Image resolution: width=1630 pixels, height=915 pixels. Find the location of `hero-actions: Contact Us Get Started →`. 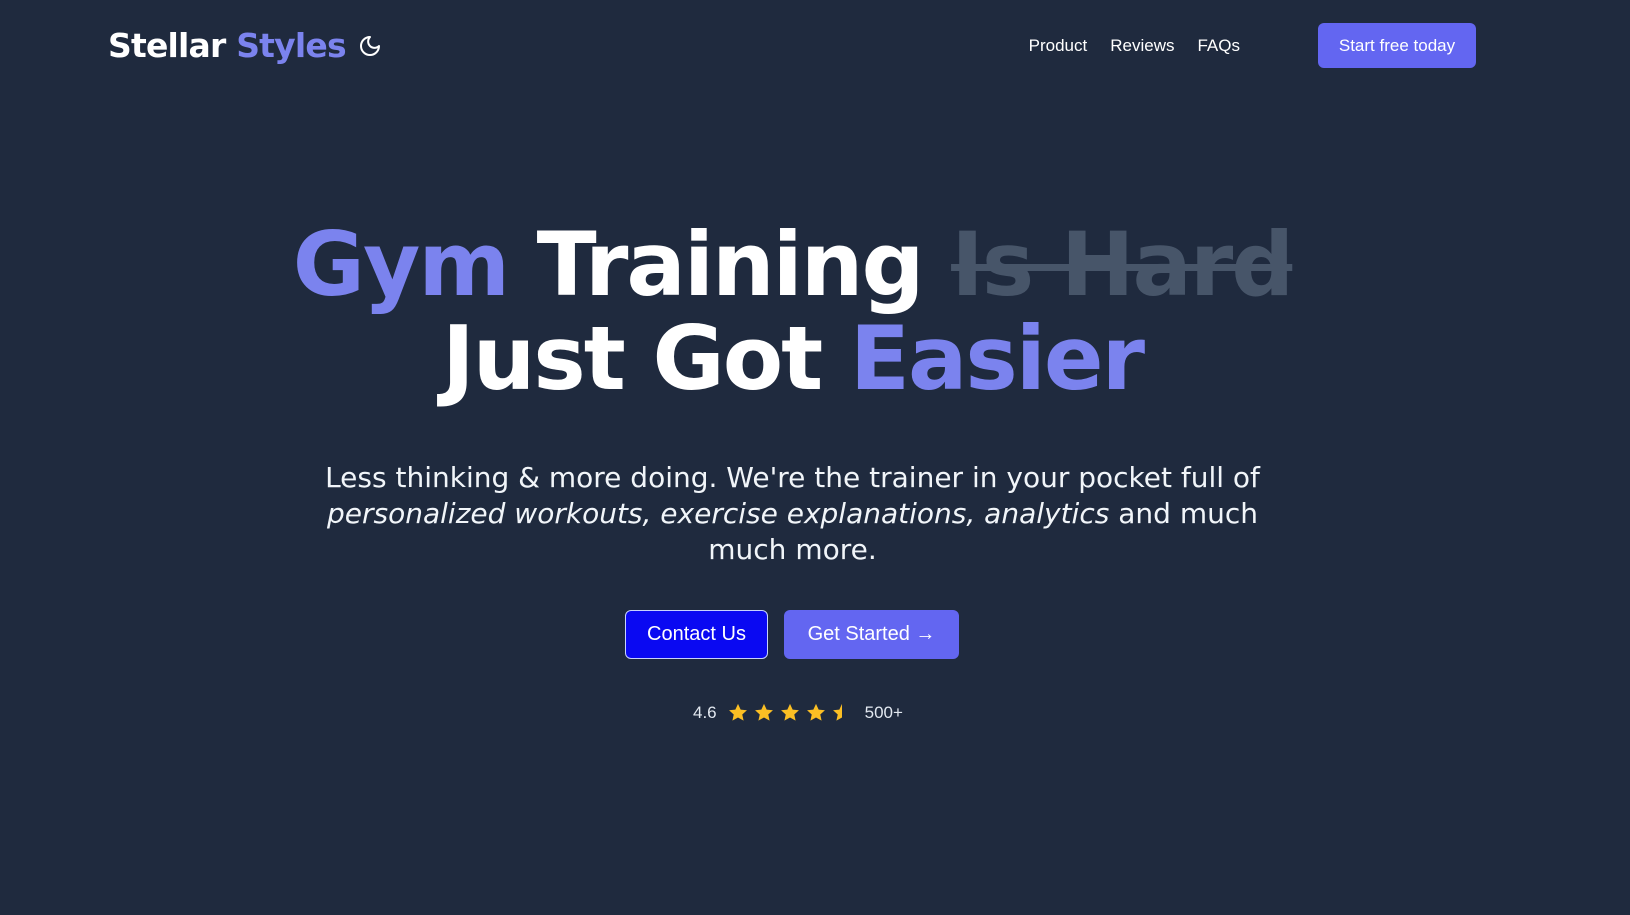

hero-actions: Contact Us Get Started → is located at coordinates (792, 635).